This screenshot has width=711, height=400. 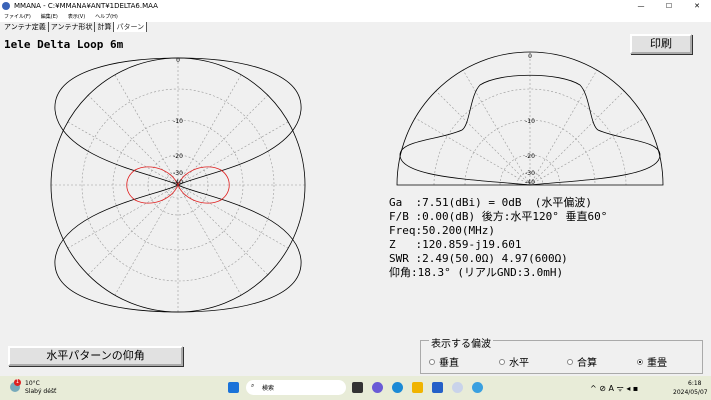 What do you see at coordinates (530, 56) in the screenshot?
I see `v-ring-label-0: 0` at bounding box center [530, 56].